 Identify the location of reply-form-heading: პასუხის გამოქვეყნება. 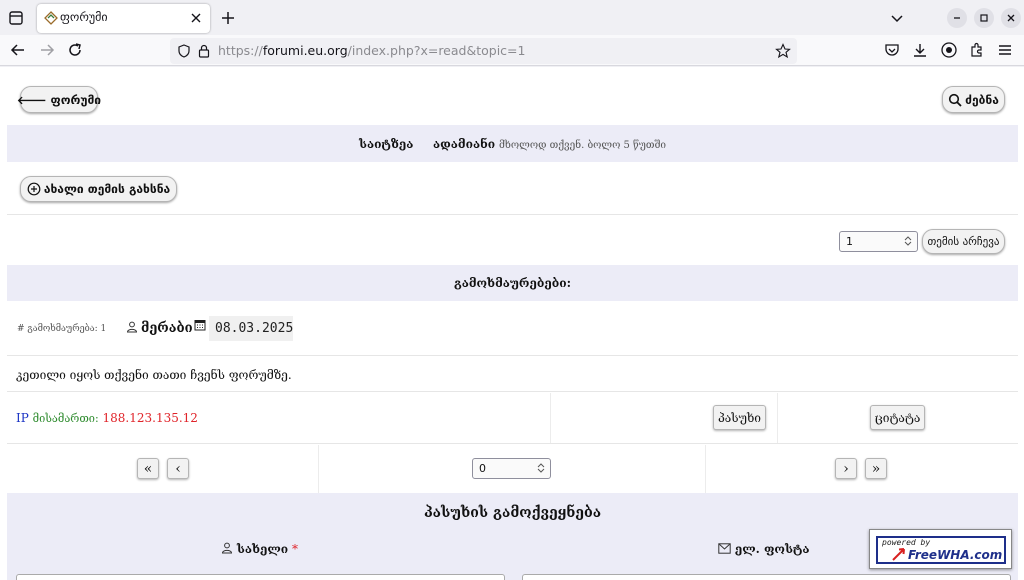
(512, 513).